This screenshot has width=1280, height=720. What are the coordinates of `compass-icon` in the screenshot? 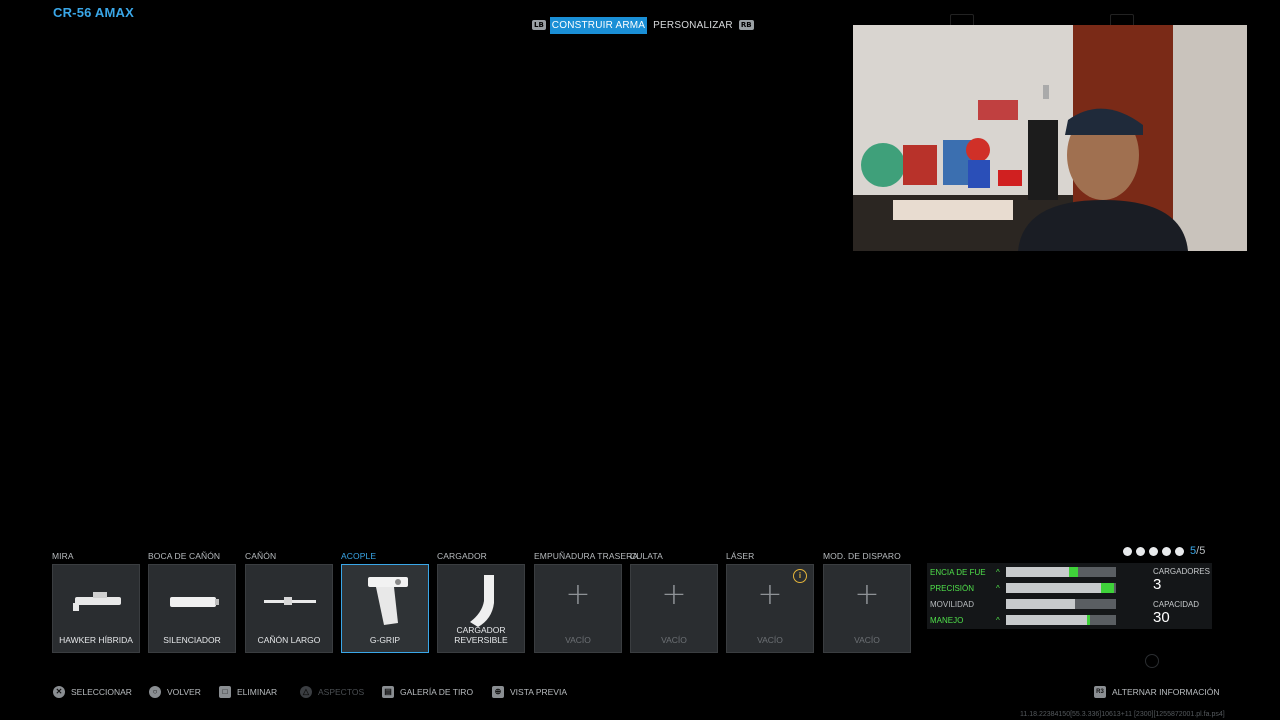 It's located at (1152, 661).